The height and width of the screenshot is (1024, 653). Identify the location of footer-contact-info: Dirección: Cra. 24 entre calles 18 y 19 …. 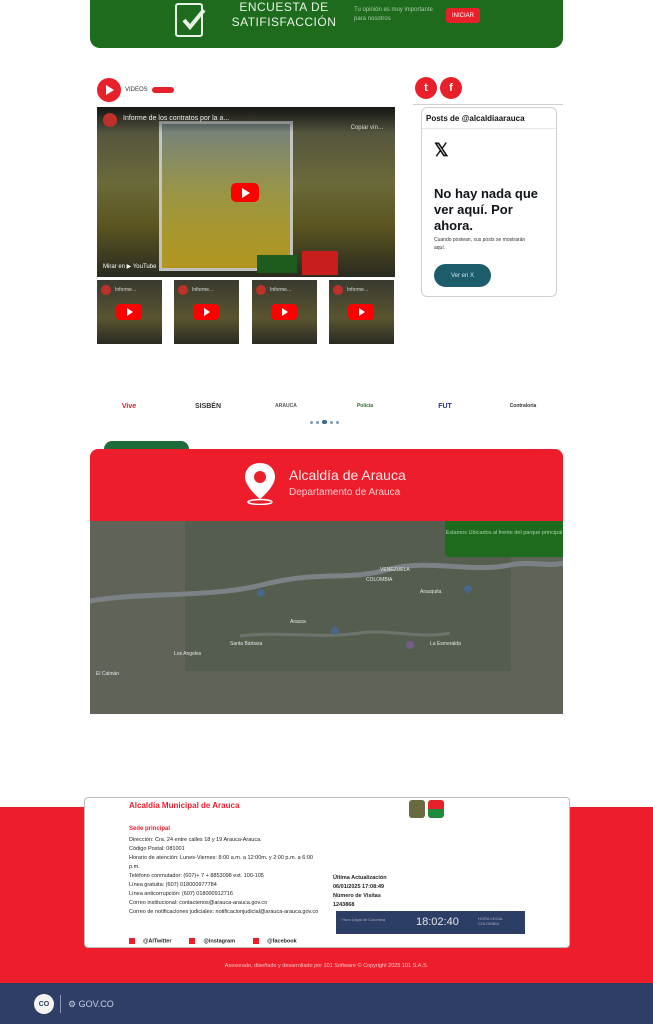
(224, 876).